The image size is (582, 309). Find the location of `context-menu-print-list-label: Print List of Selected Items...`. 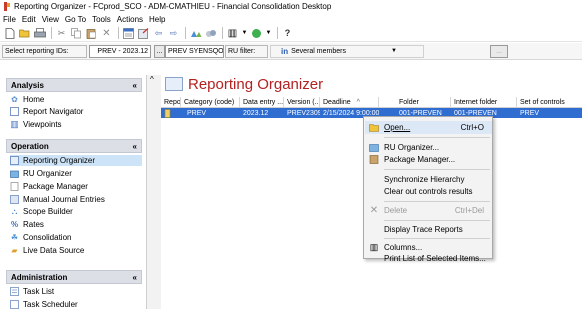

context-menu-print-list-label: Print List of Selected Items... is located at coordinates (435, 258).